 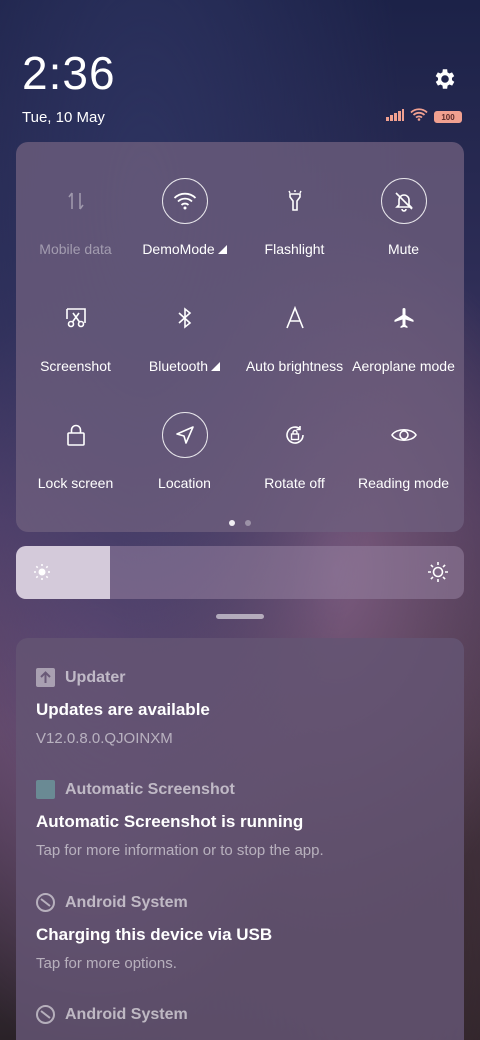 I want to click on system-icons: 100, so click(x=424, y=117).